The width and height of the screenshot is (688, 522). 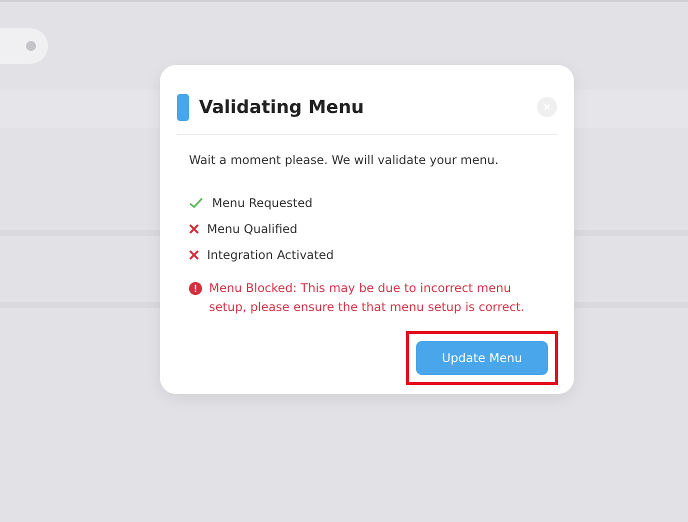 I want to click on step-label: Integration Activated, so click(x=270, y=255).